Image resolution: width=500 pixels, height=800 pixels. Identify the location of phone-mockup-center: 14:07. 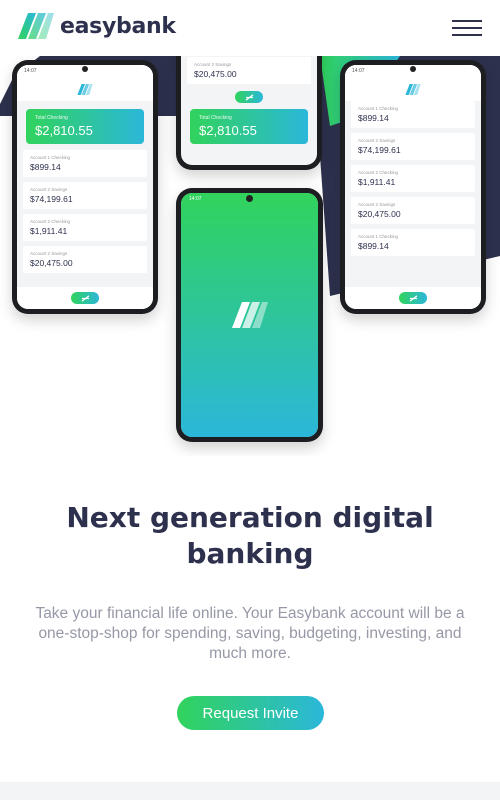
(249, 315).